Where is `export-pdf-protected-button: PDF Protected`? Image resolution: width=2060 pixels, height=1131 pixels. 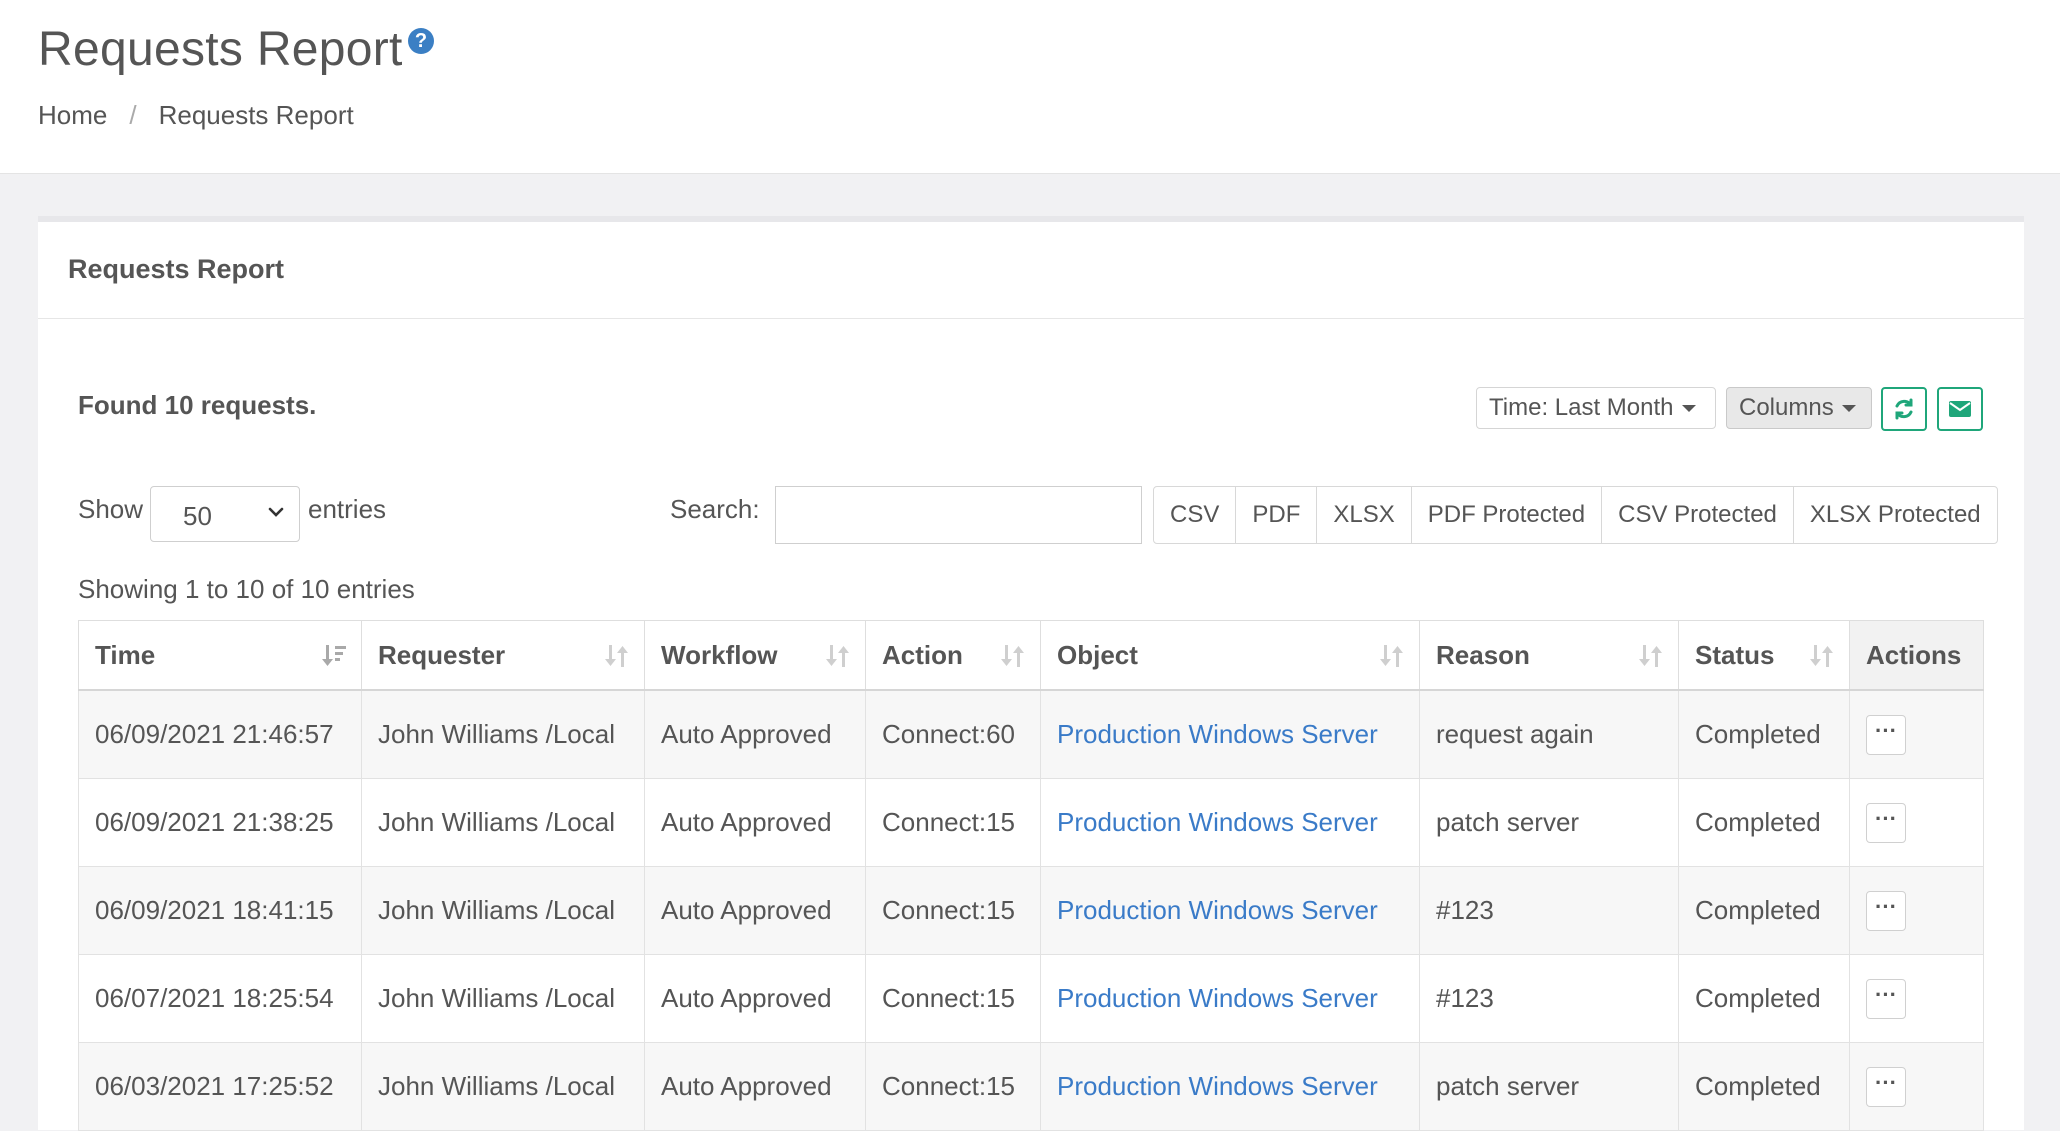
export-pdf-protected-button: PDF Protected is located at coordinates (1507, 515).